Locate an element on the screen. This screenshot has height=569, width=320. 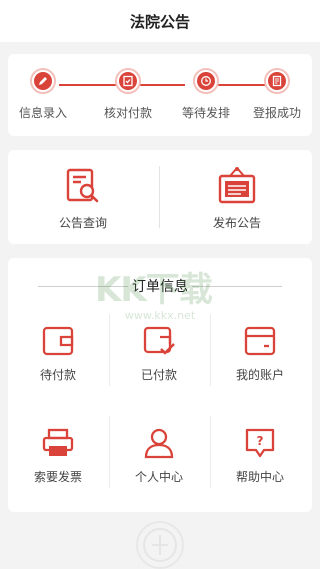
top-bar: 法院公告 is located at coordinates (160, 21).